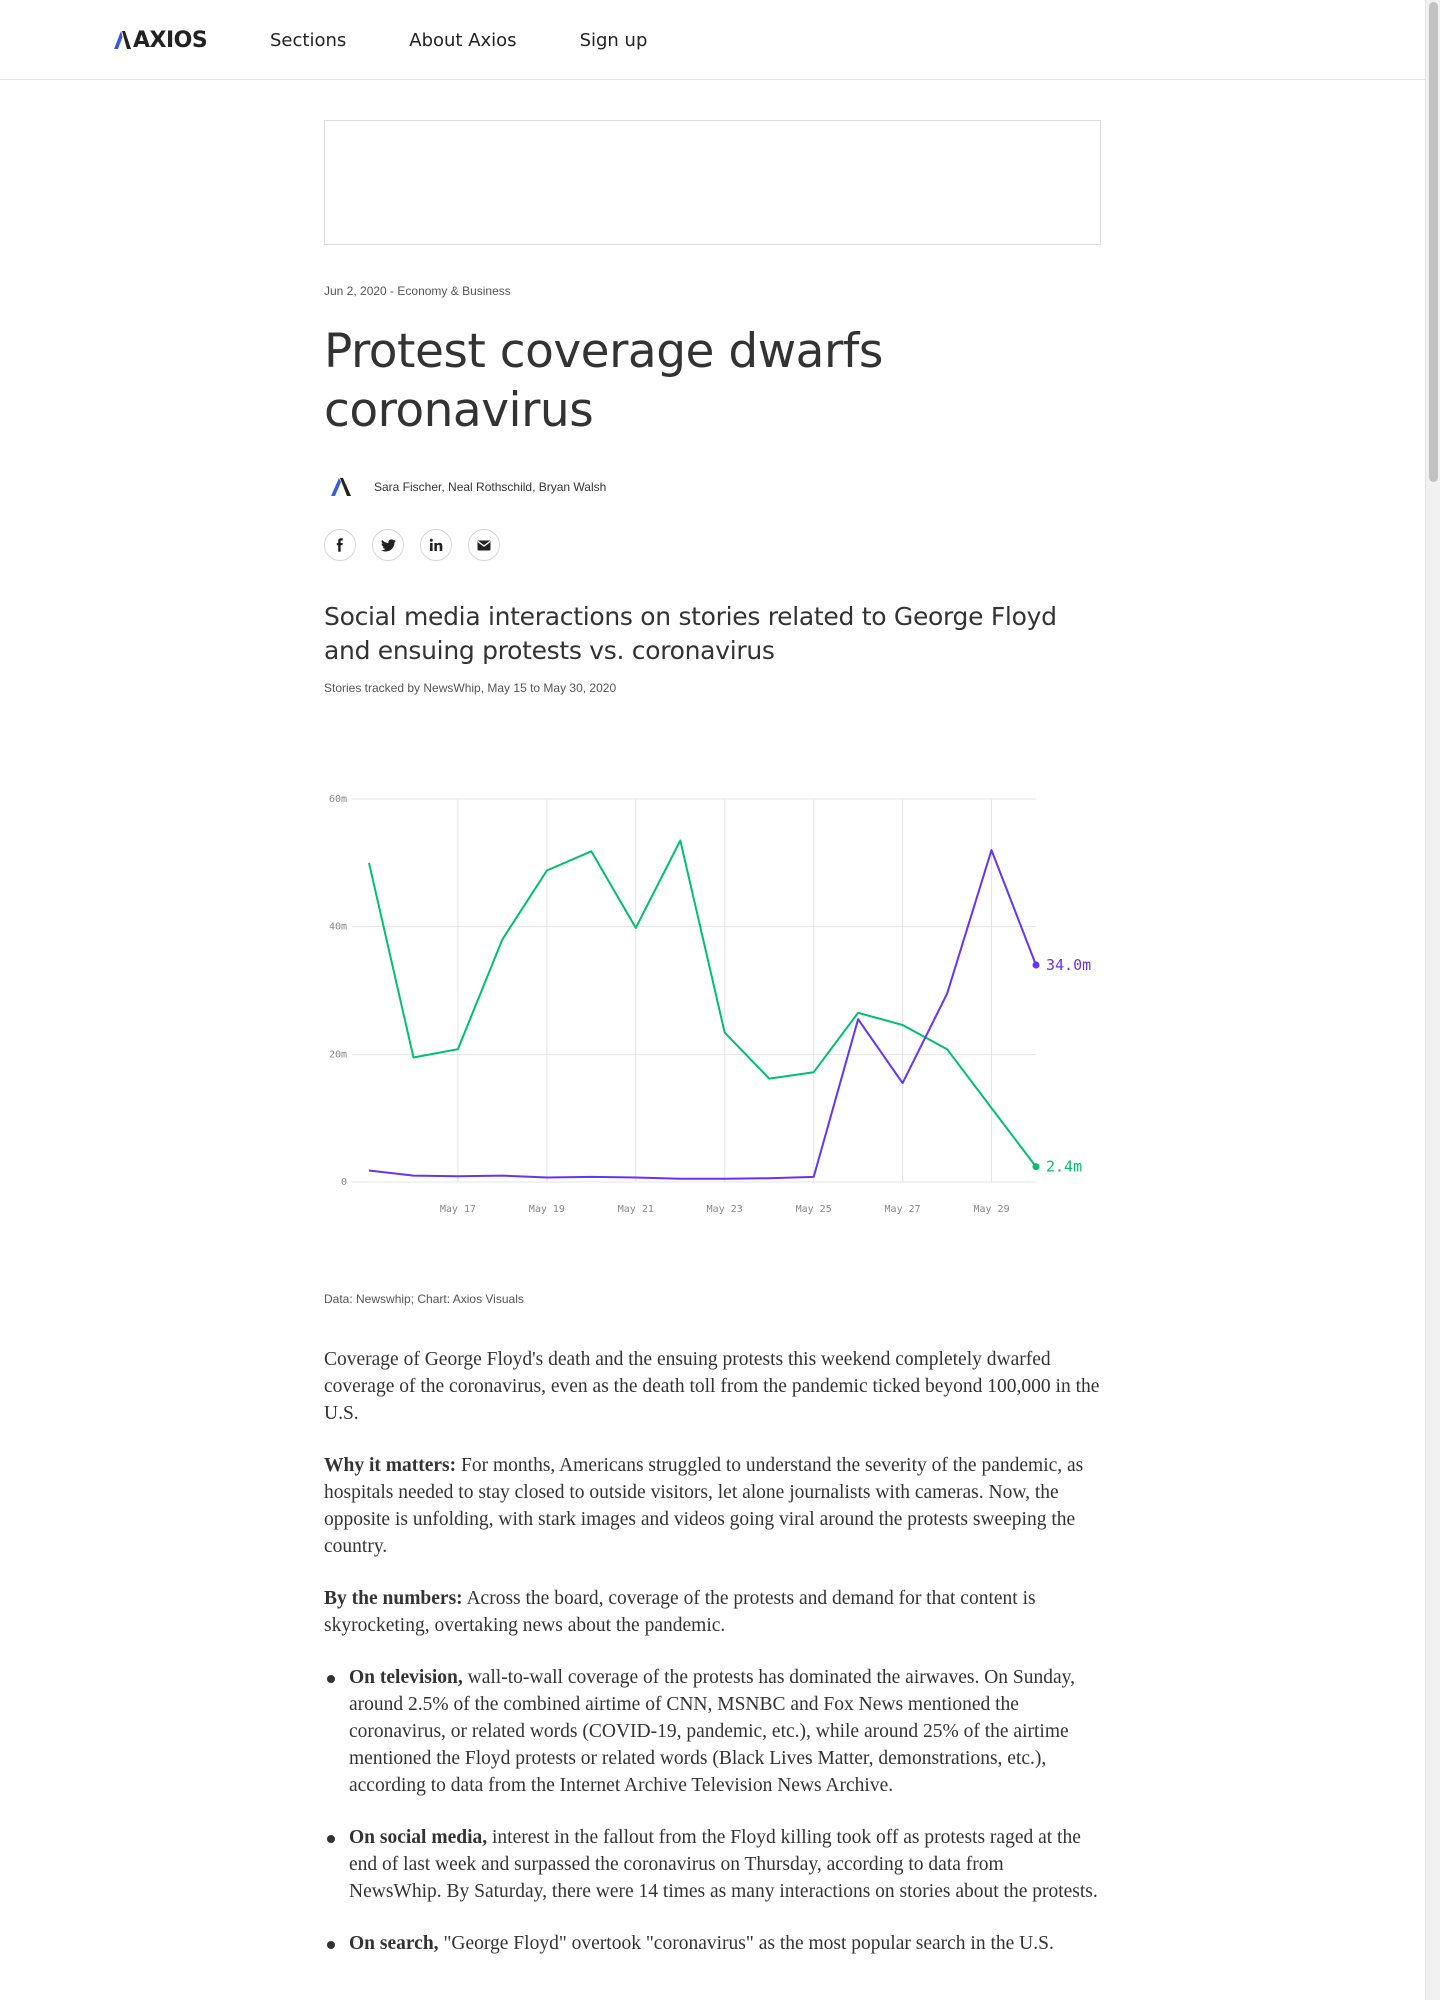 The width and height of the screenshot is (1440, 2000). Describe the element at coordinates (458, 1209) in the screenshot. I see `x-tick-label: May 17` at that location.